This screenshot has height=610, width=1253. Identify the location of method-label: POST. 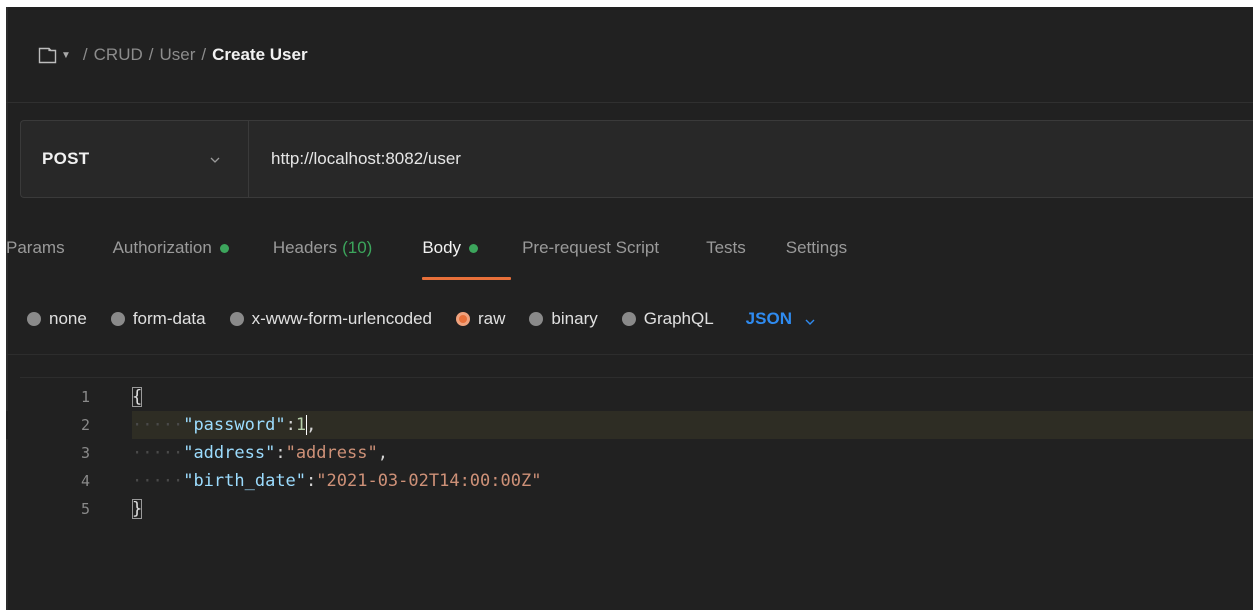
(66, 158).